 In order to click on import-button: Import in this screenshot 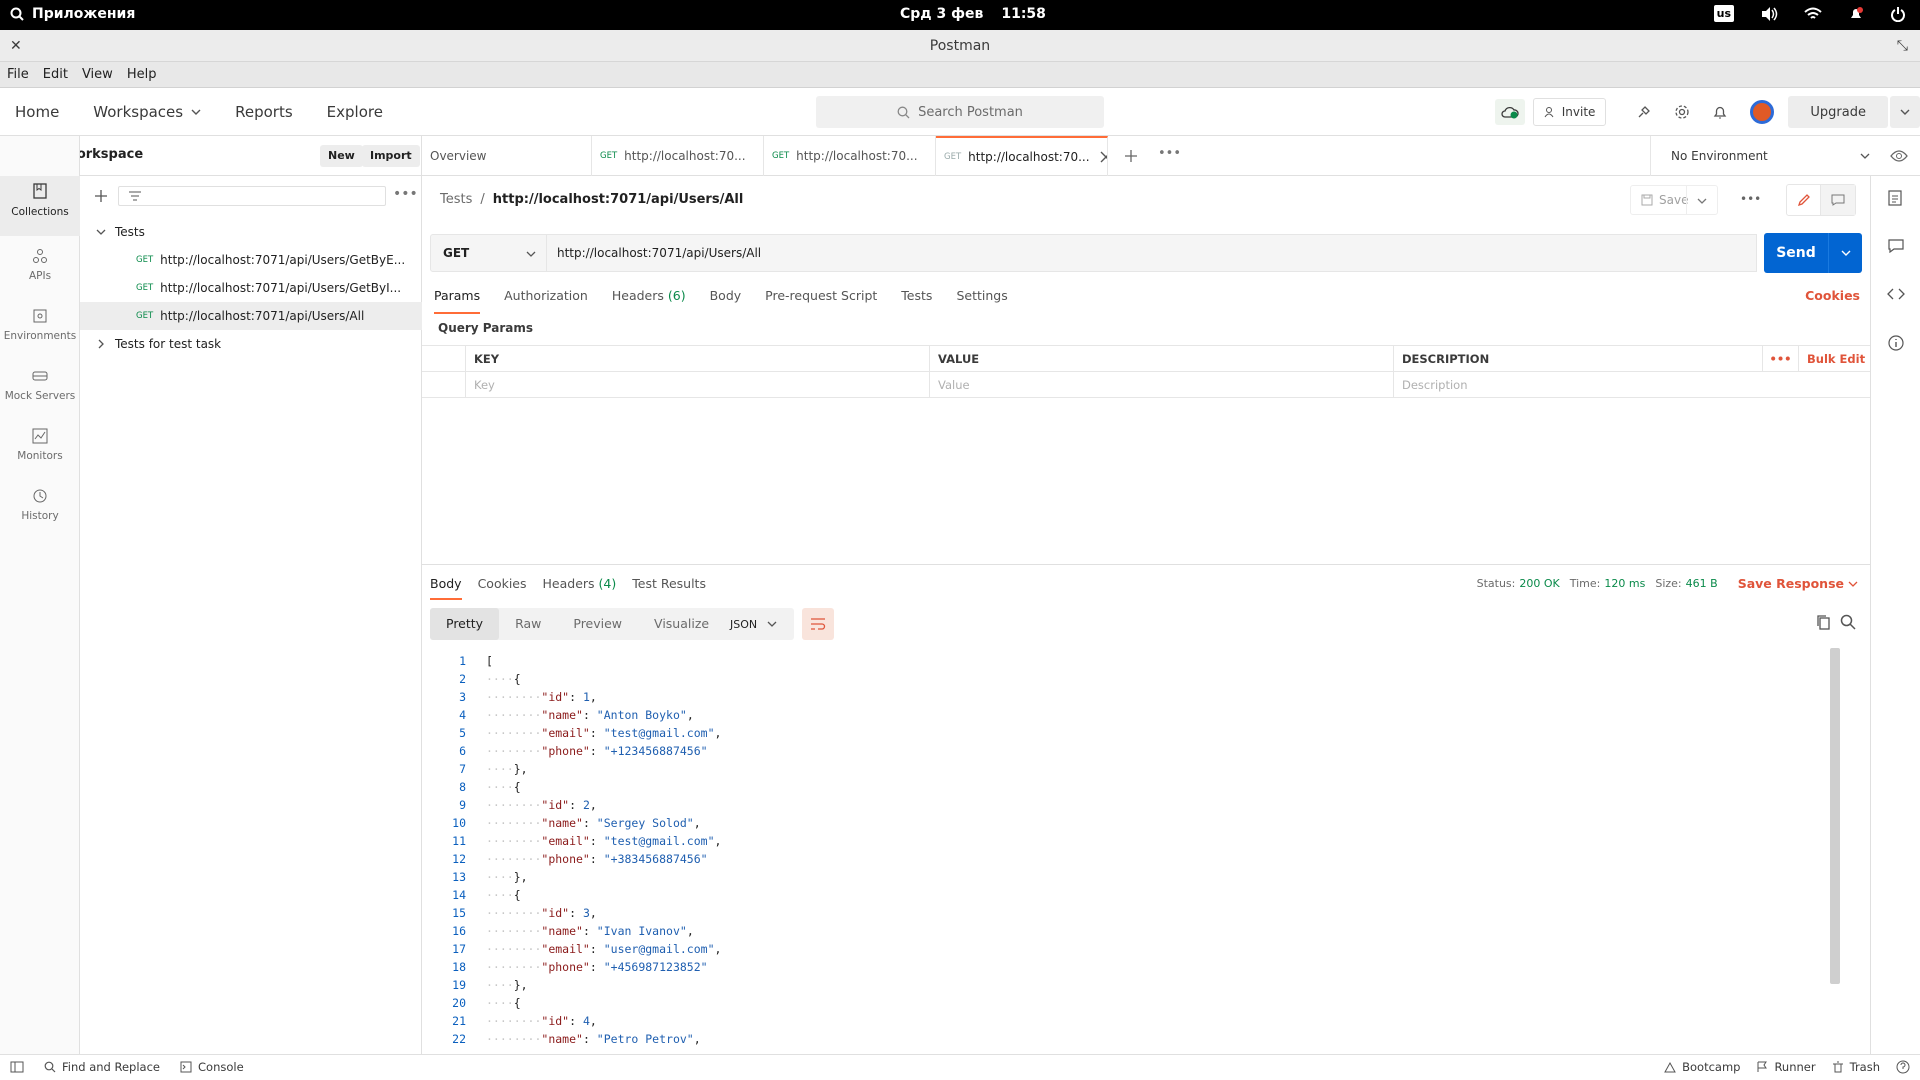, I will do `click(391, 156)`.